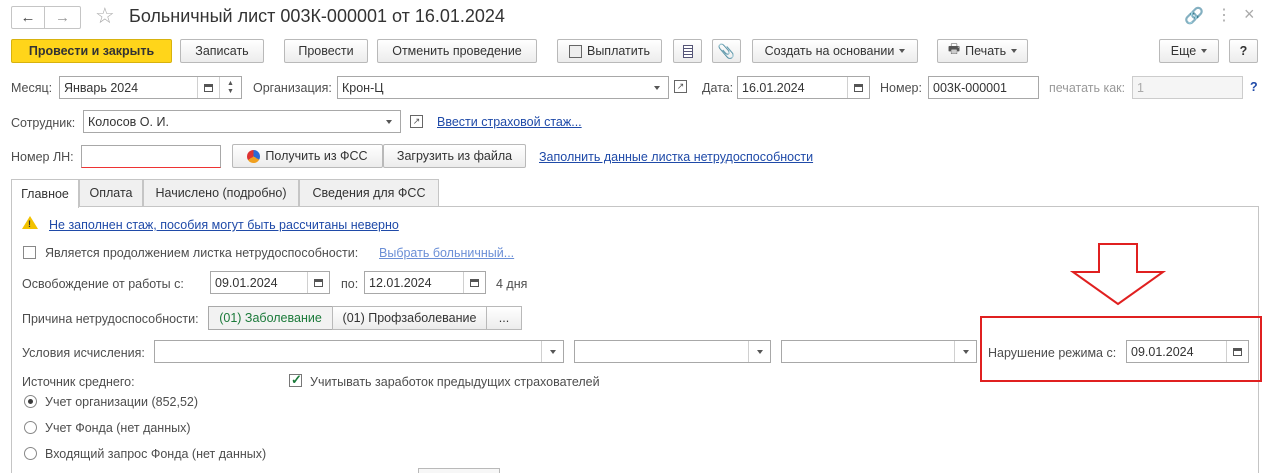 This screenshot has width=1270, height=473. What do you see at coordinates (30, 427) in the screenshot?
I see `source-radio-fund` at bounding box center [30, 427].